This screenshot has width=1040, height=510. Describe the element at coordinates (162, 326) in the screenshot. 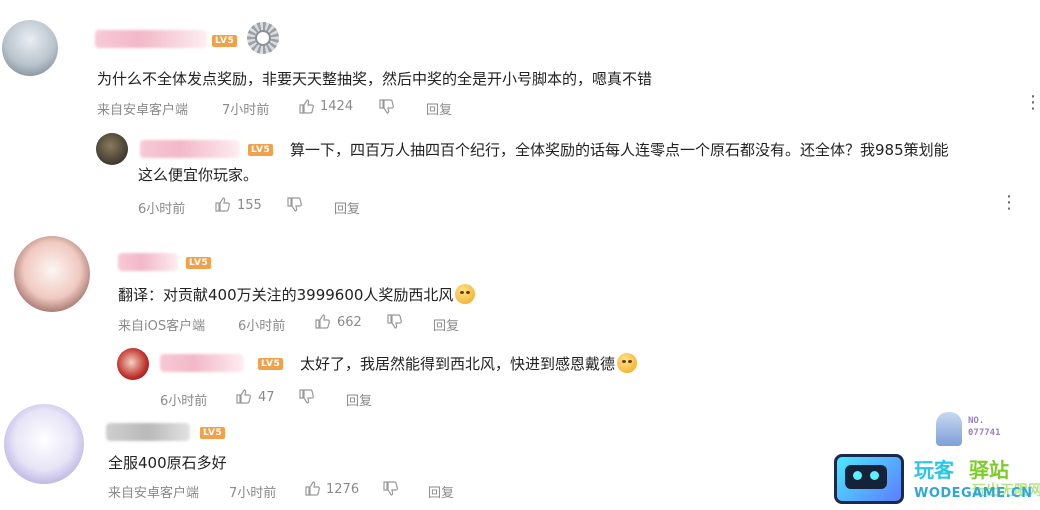

I see `source-label: 来自iOS客户端` at that location.